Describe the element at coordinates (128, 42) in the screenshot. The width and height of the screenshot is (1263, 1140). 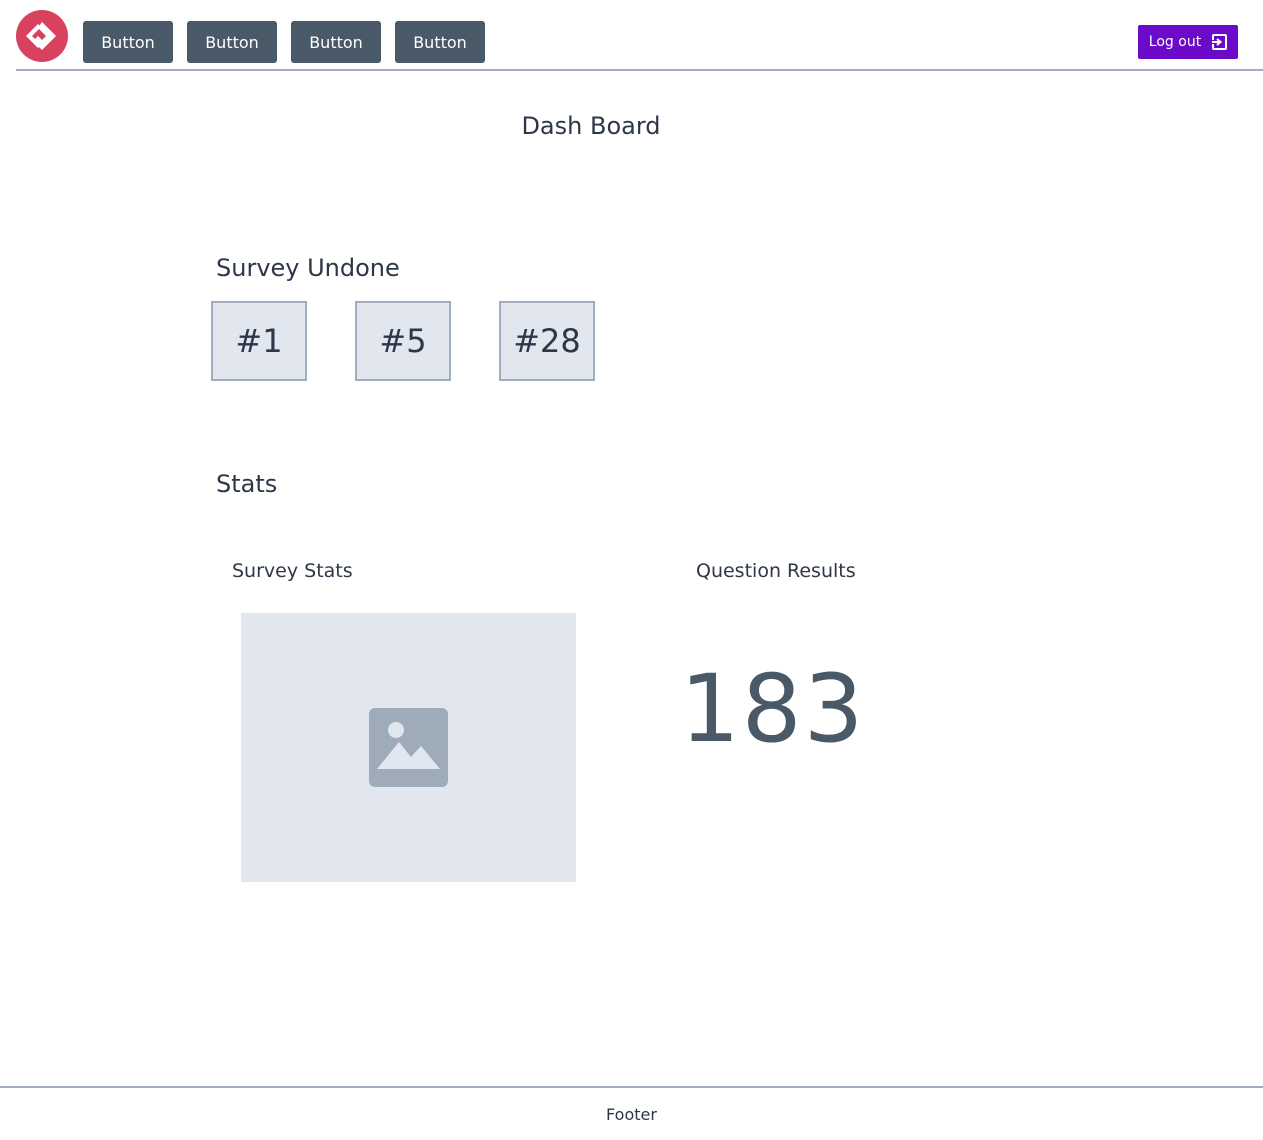
I see `nav-button-1: Button` at that location.